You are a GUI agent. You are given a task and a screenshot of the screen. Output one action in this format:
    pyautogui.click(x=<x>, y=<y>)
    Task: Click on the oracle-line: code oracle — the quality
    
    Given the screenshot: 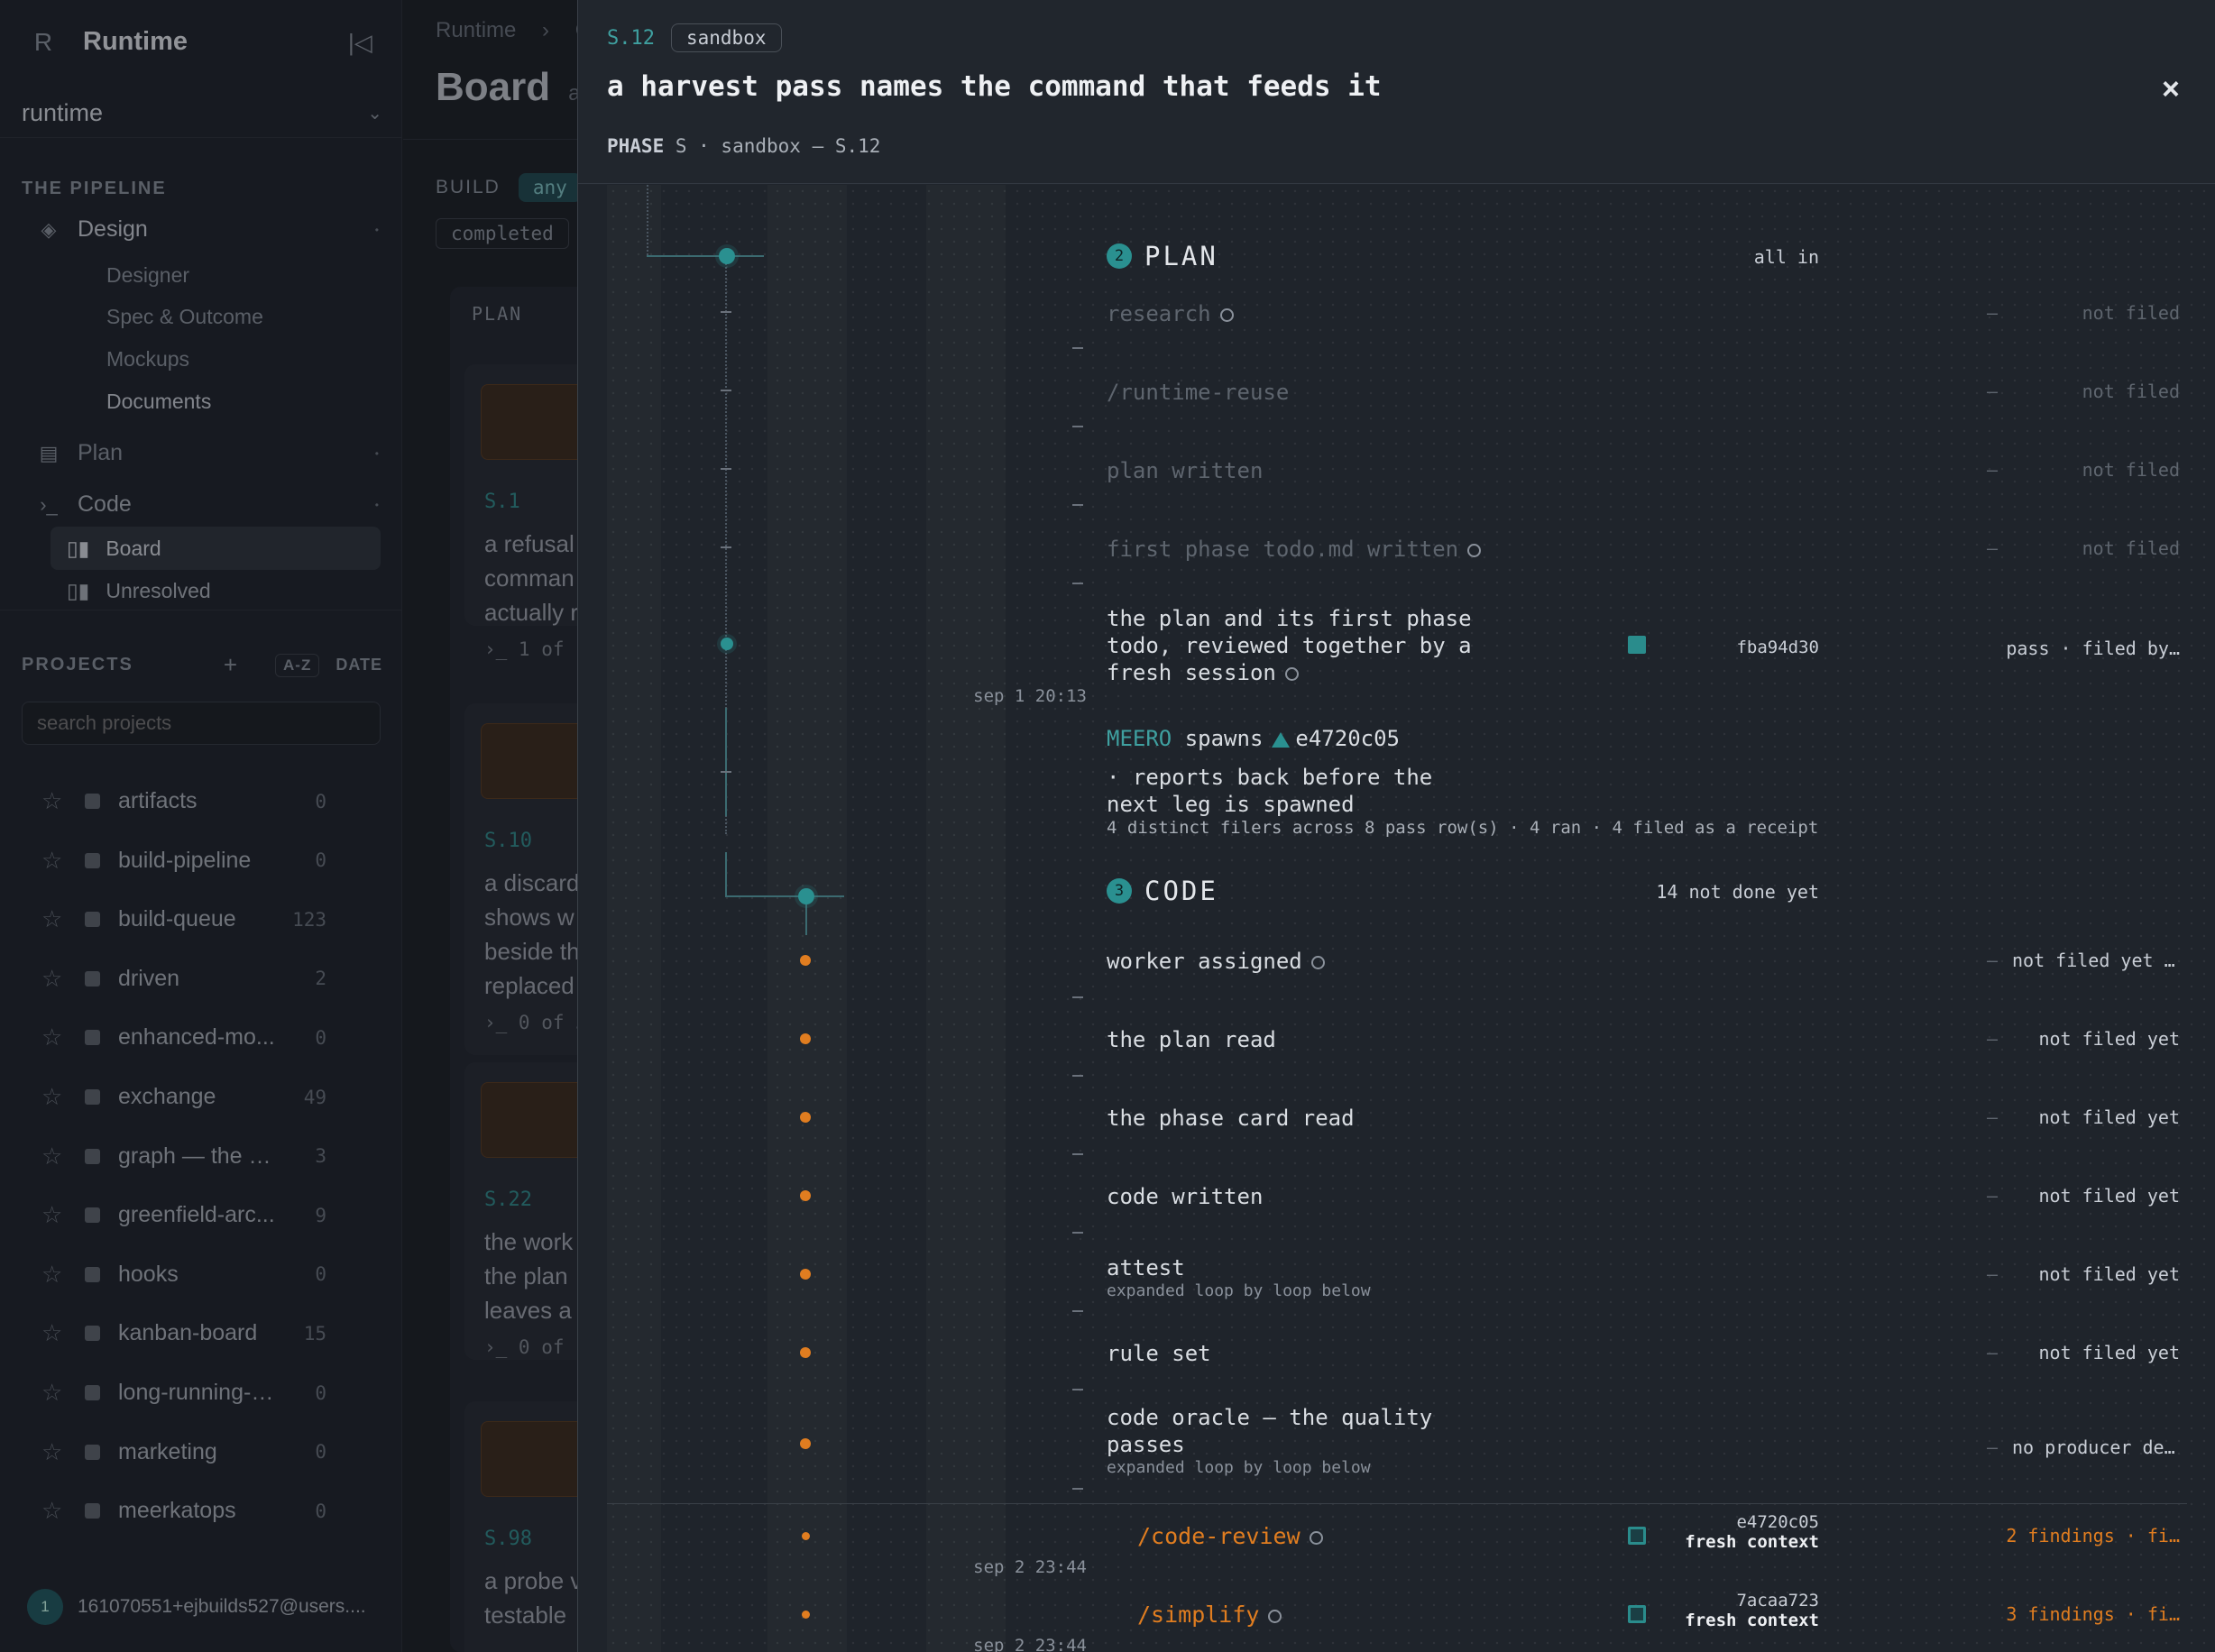 What is the action you would take?
    pyautogui.click(x=1270, y=1418)
    